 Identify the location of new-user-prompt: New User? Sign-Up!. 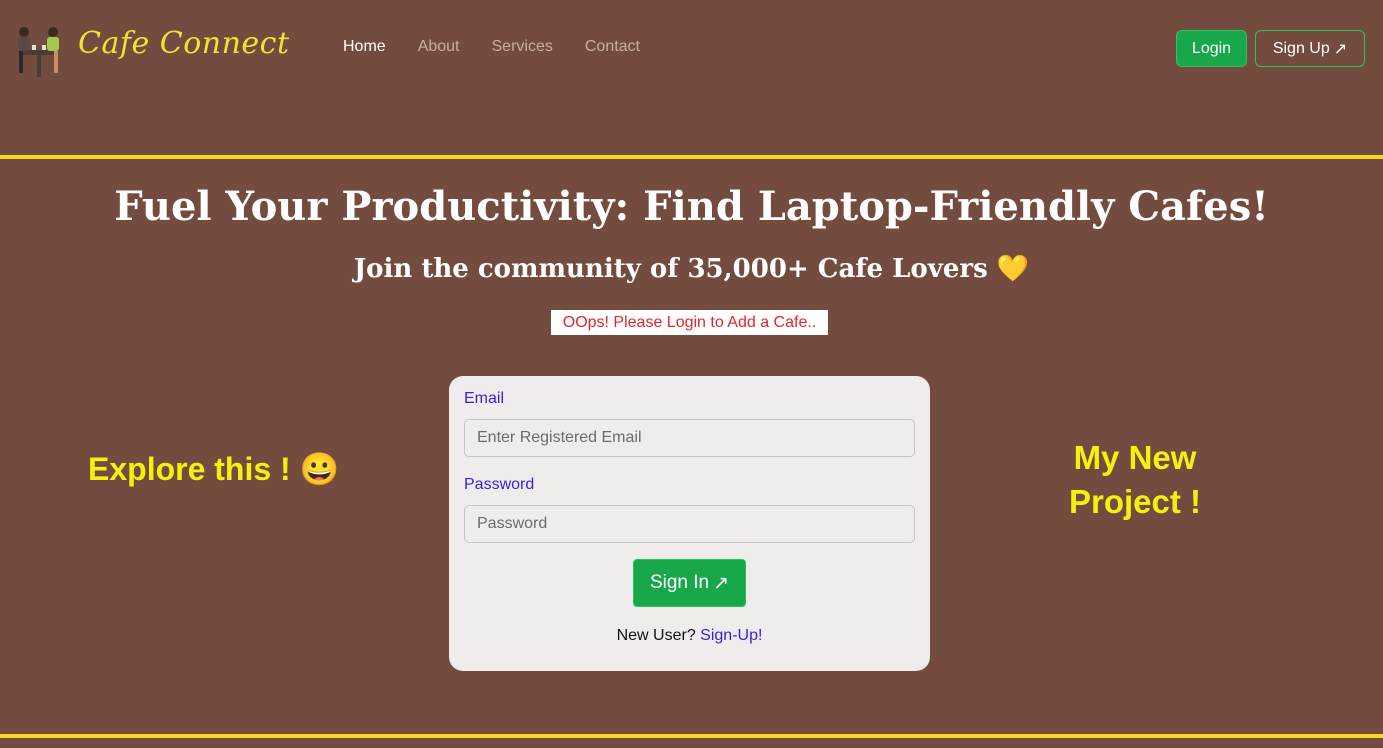
(689, 636).